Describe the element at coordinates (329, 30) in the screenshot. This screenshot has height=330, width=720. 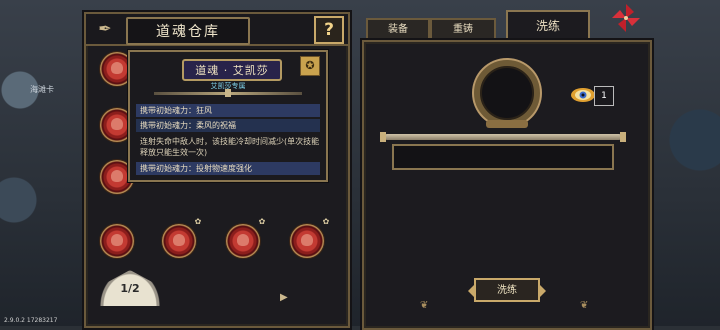
I see `help-button: ?` at that location.